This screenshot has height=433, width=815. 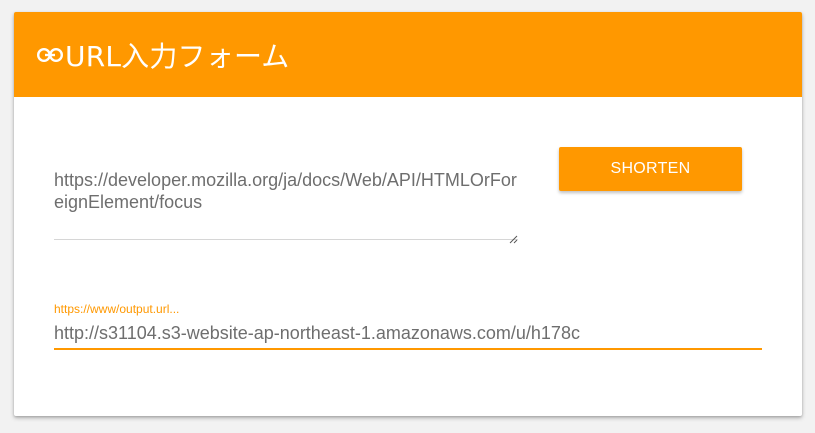 I want to click on link-icon, so click(x=50, y=55).